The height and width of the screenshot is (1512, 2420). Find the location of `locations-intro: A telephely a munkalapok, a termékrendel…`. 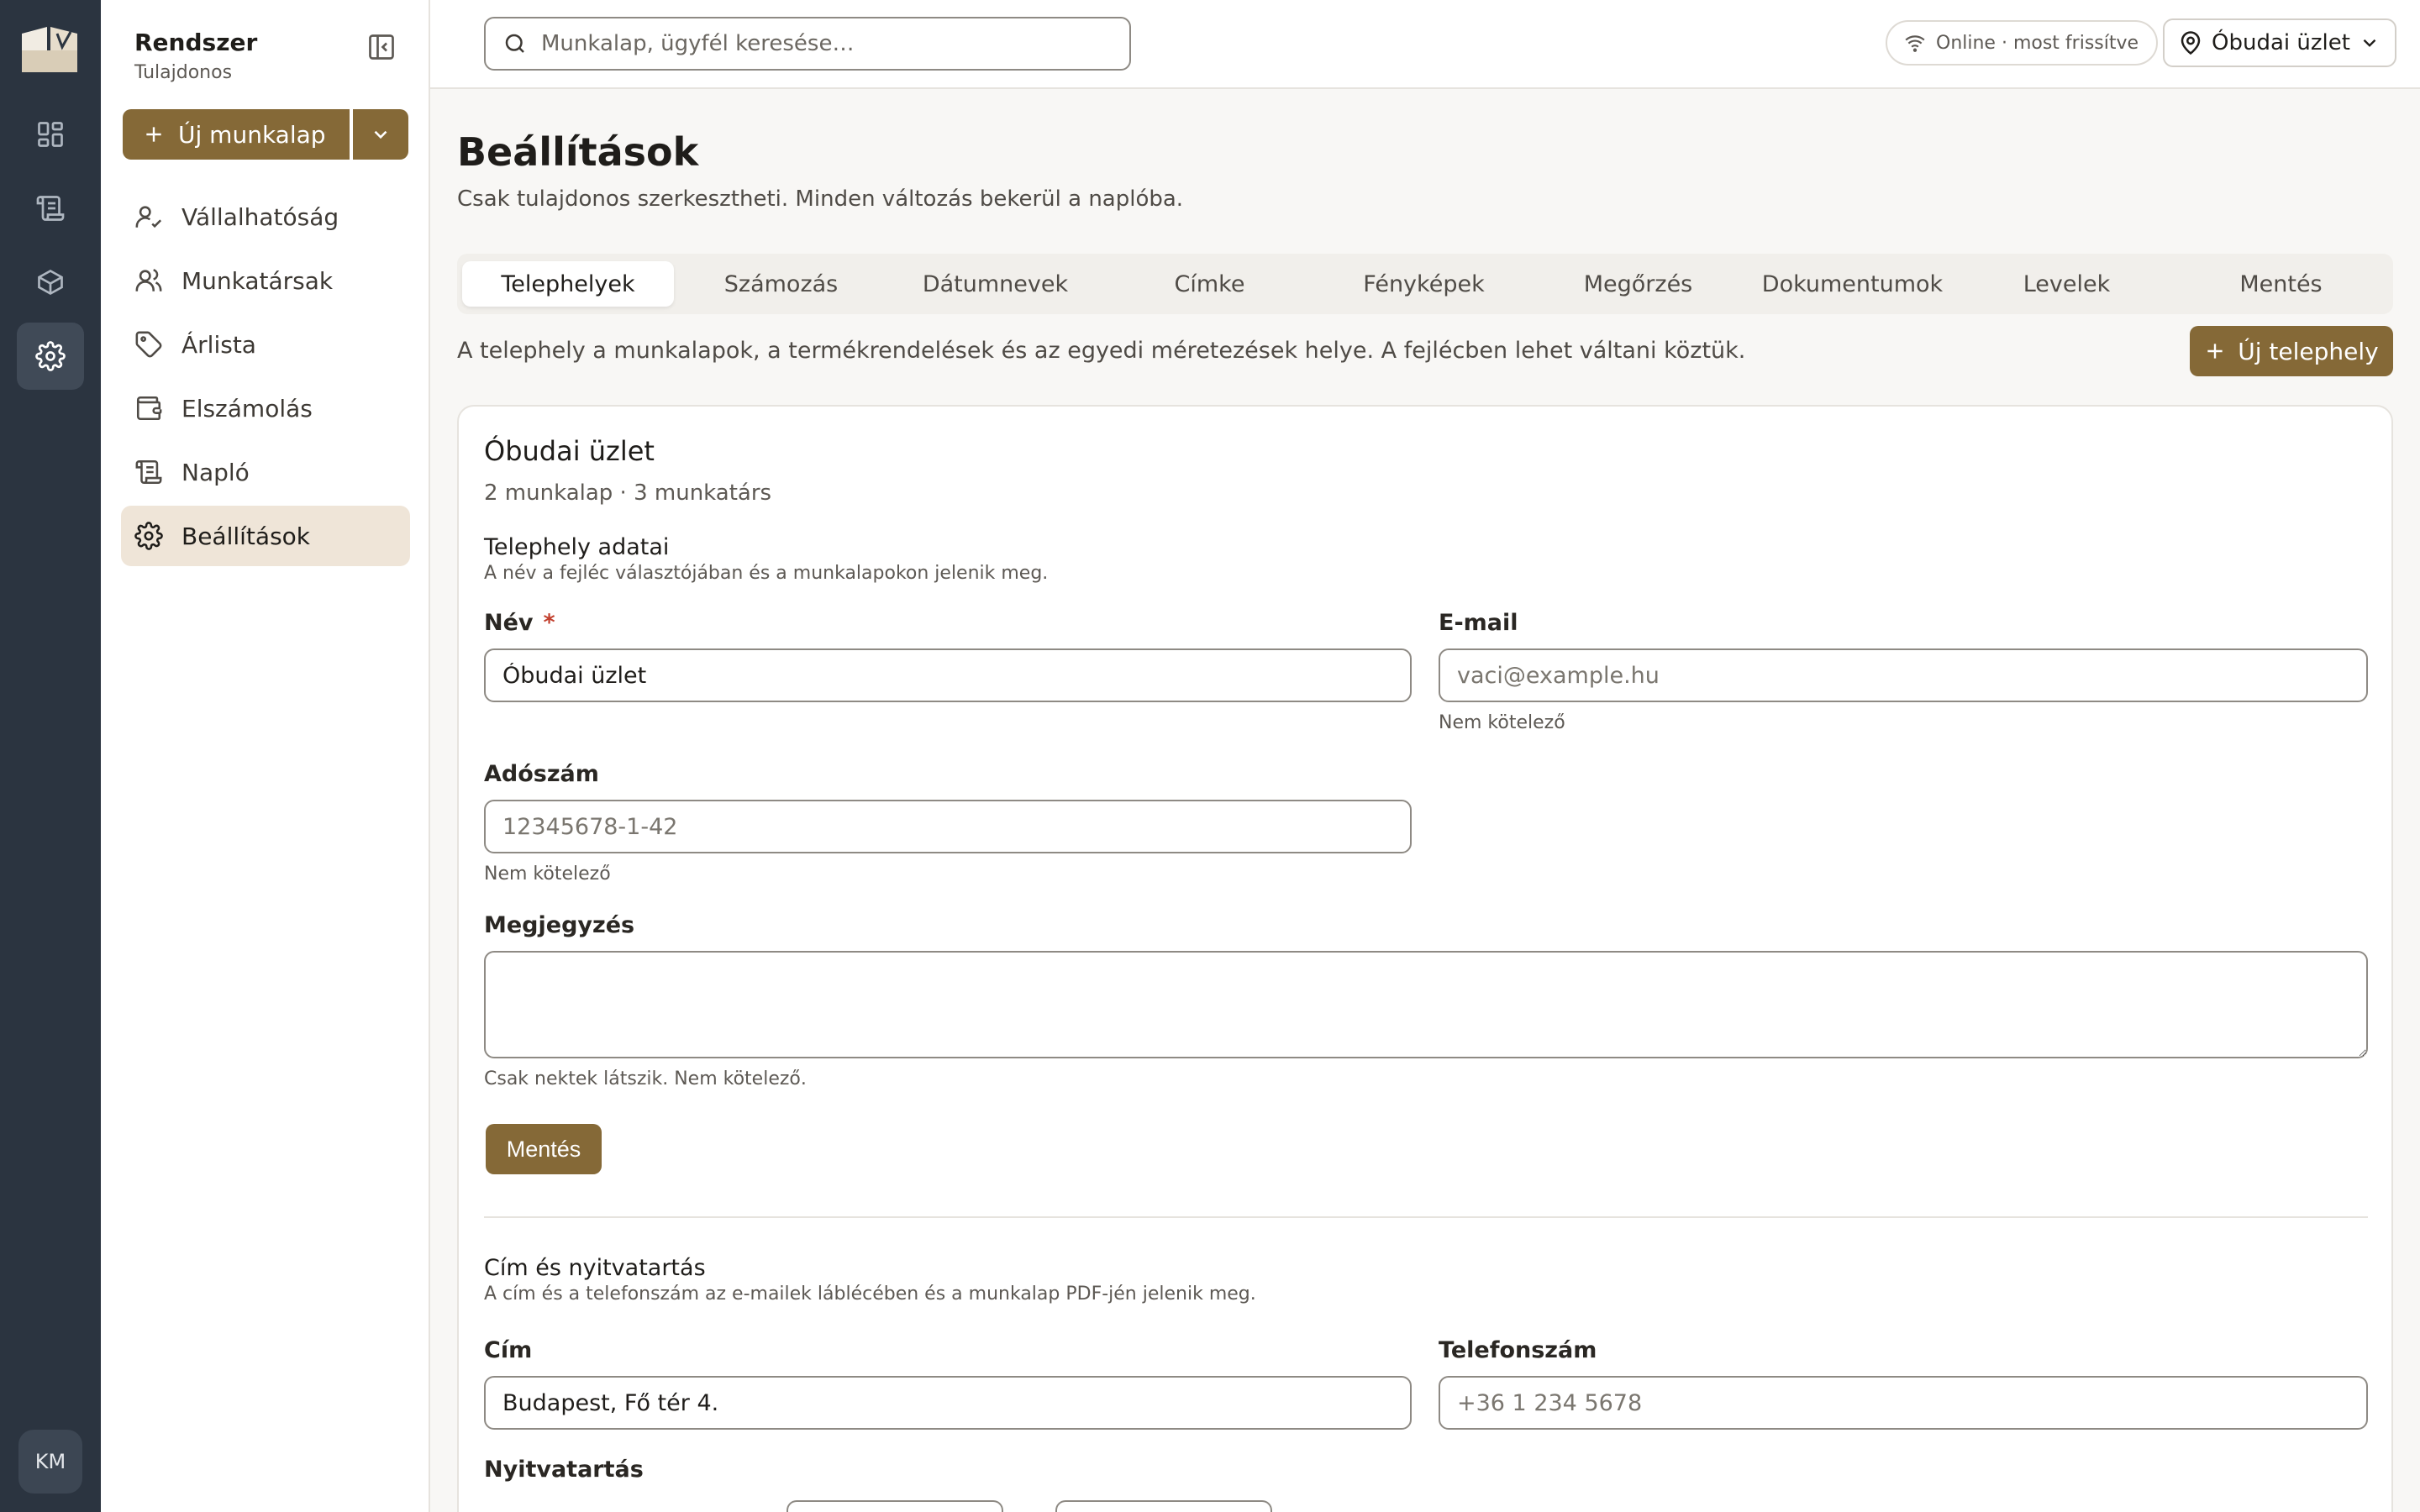

locations-intro: A telephely a munkalapok, a termékrendel… is located at coordinates (1102, 351).